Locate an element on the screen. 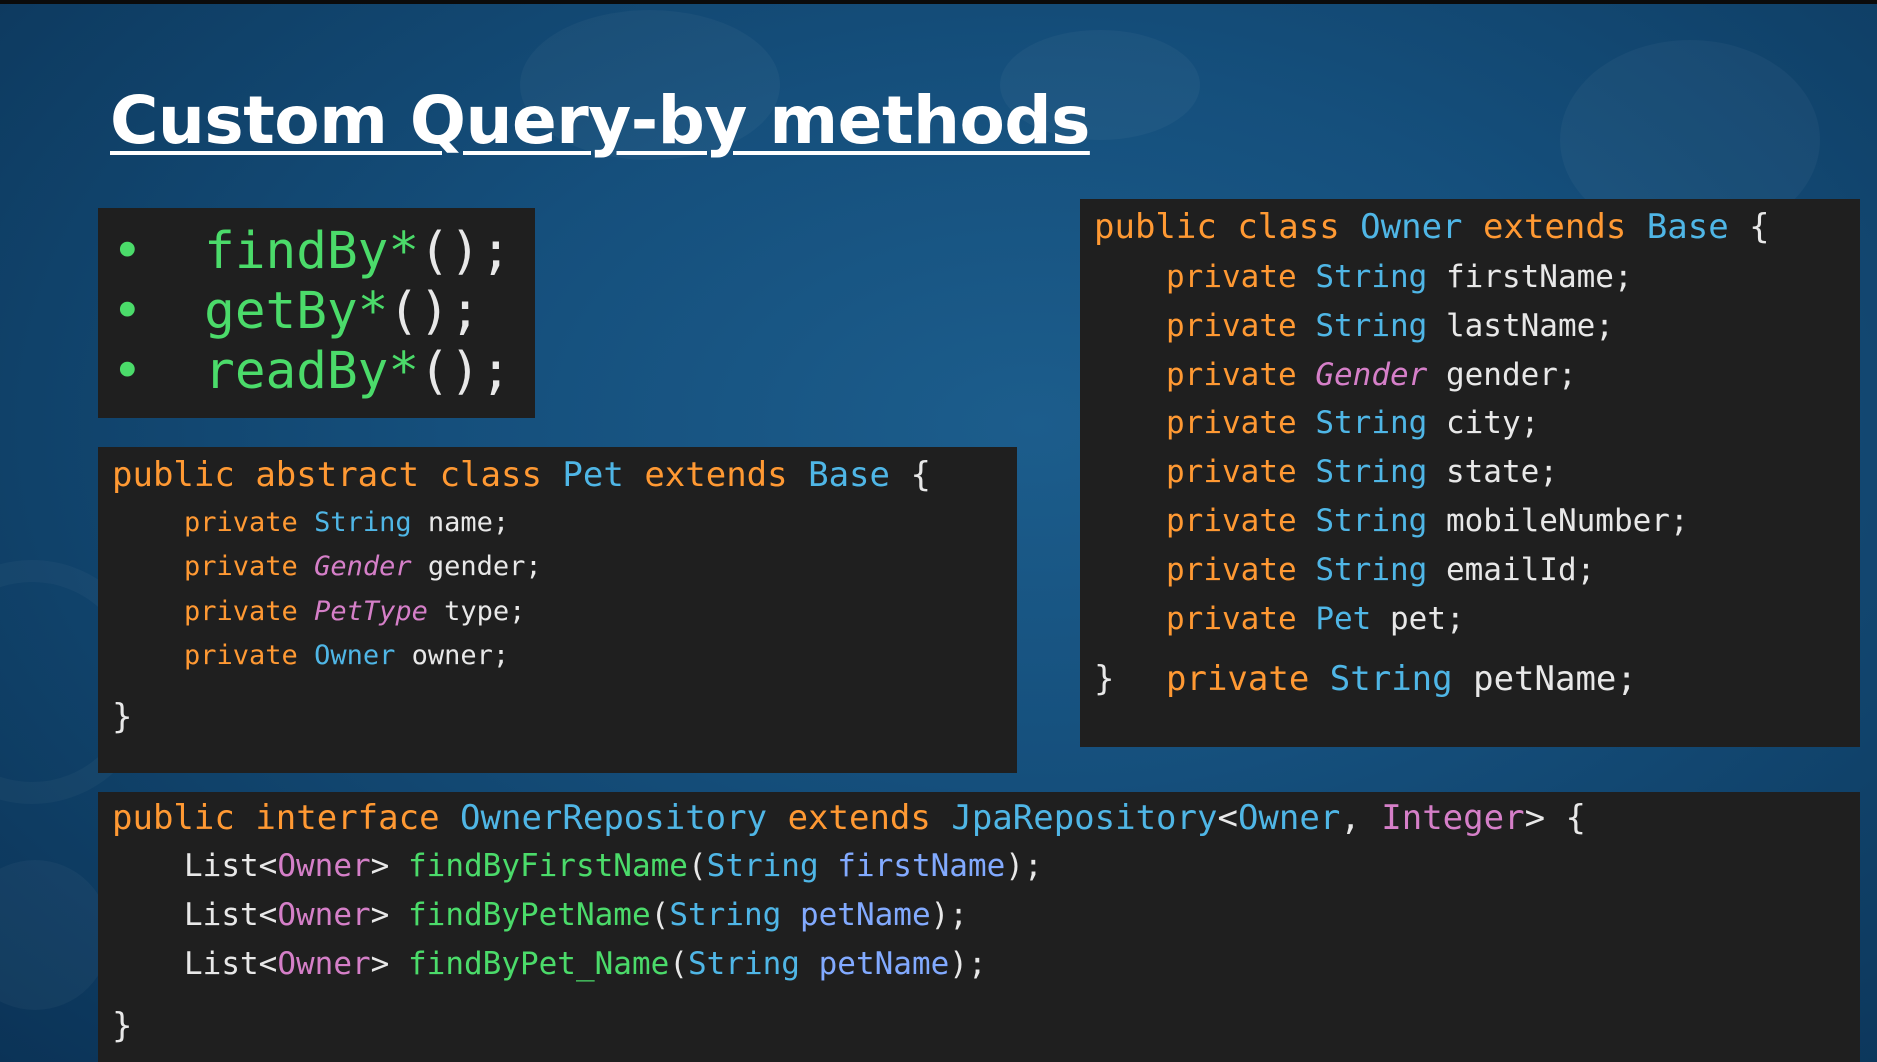 This screenshot has height=1062, width=1877. field-line: private String lastName; is located at coordinates (1390, 326).